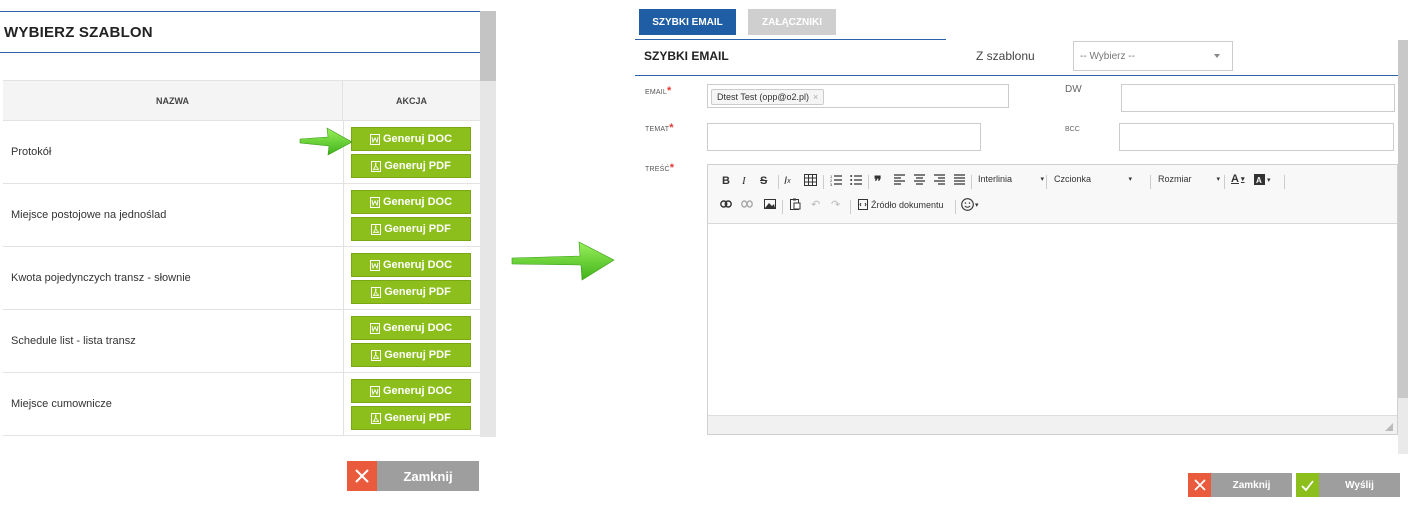 The height and width of the screenshot is (507, 1414). What do you see at coordinates (1217, 56) in the screenshot?
I see `chevron-down-icon` at bounding box center [1217, 56].